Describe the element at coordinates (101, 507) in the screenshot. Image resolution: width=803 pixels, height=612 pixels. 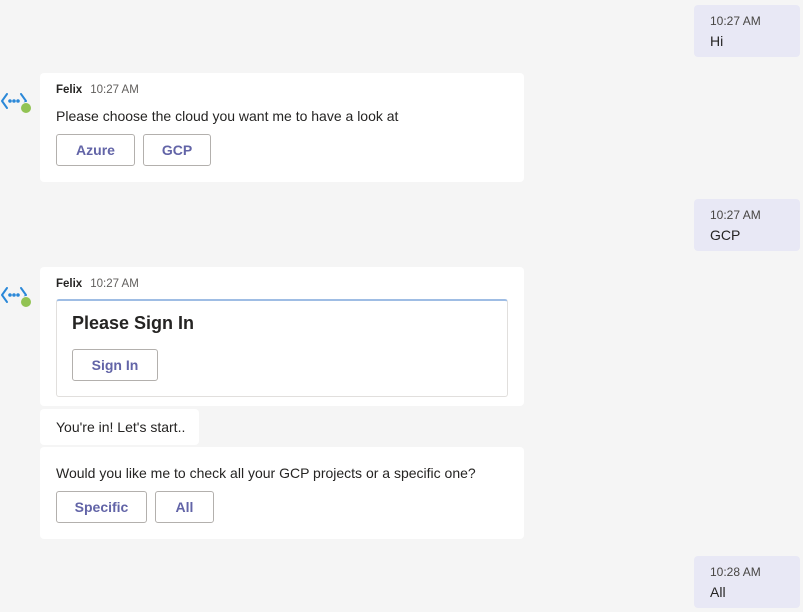
I see `specific-button: Specific` at that location.